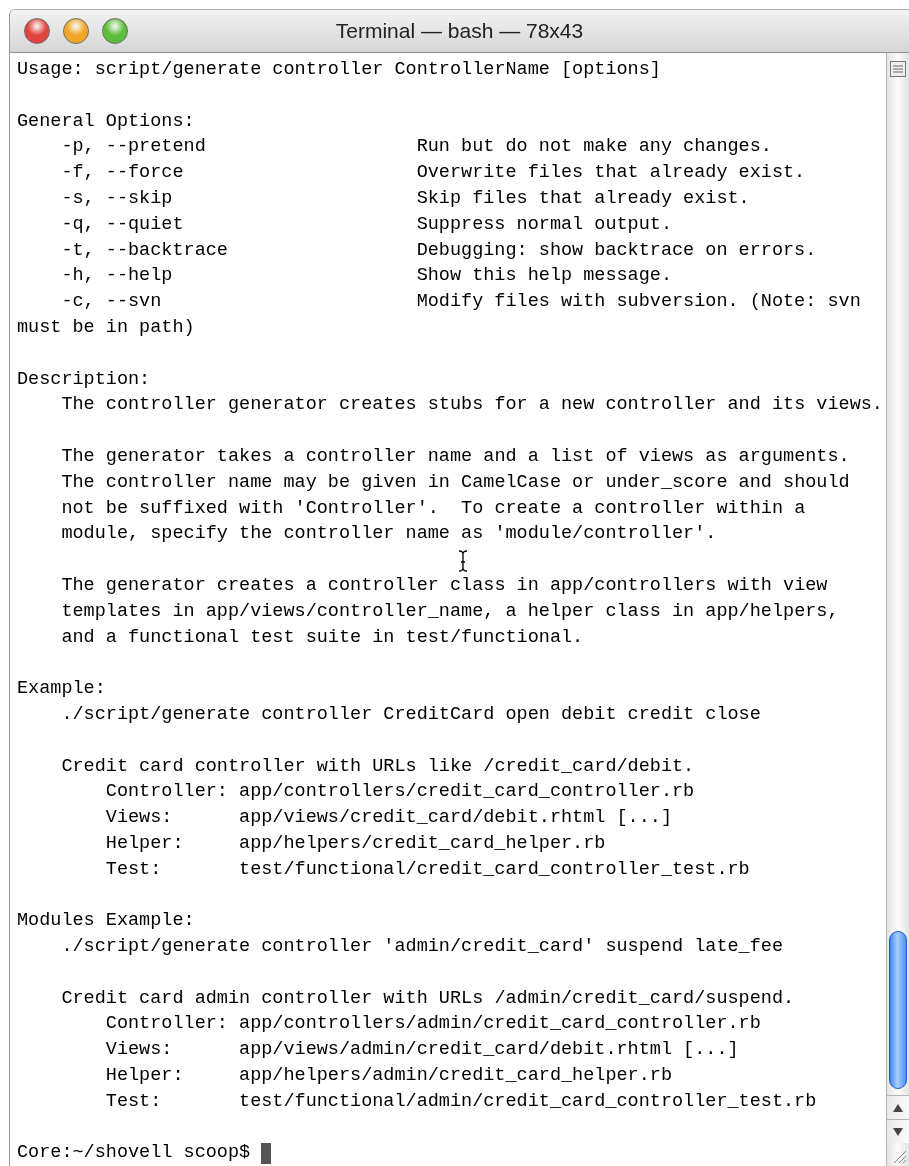 Image resolution: width=909 pixels, height=1166 pixels. I want to click on minimize-button, so click(76, 31).